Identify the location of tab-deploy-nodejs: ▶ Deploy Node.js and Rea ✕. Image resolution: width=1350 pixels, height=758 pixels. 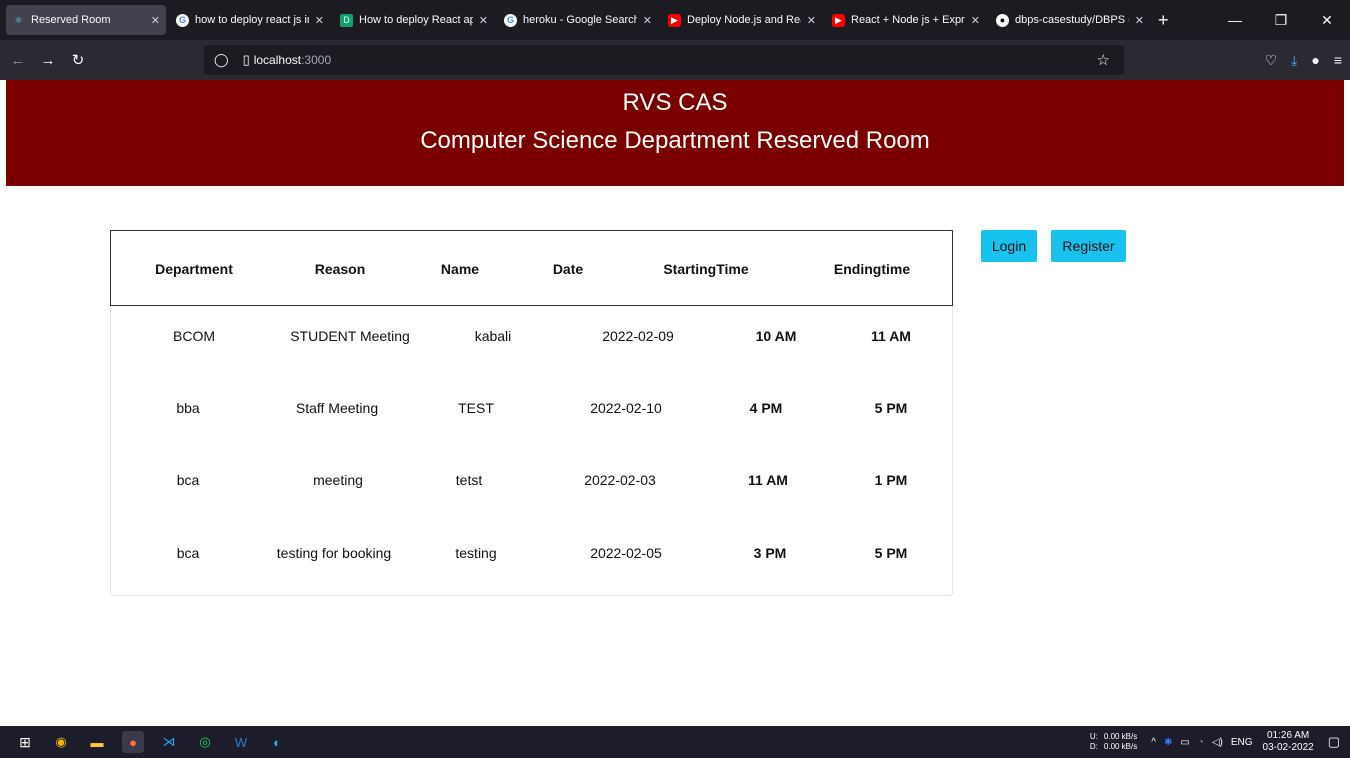
(742, 20).